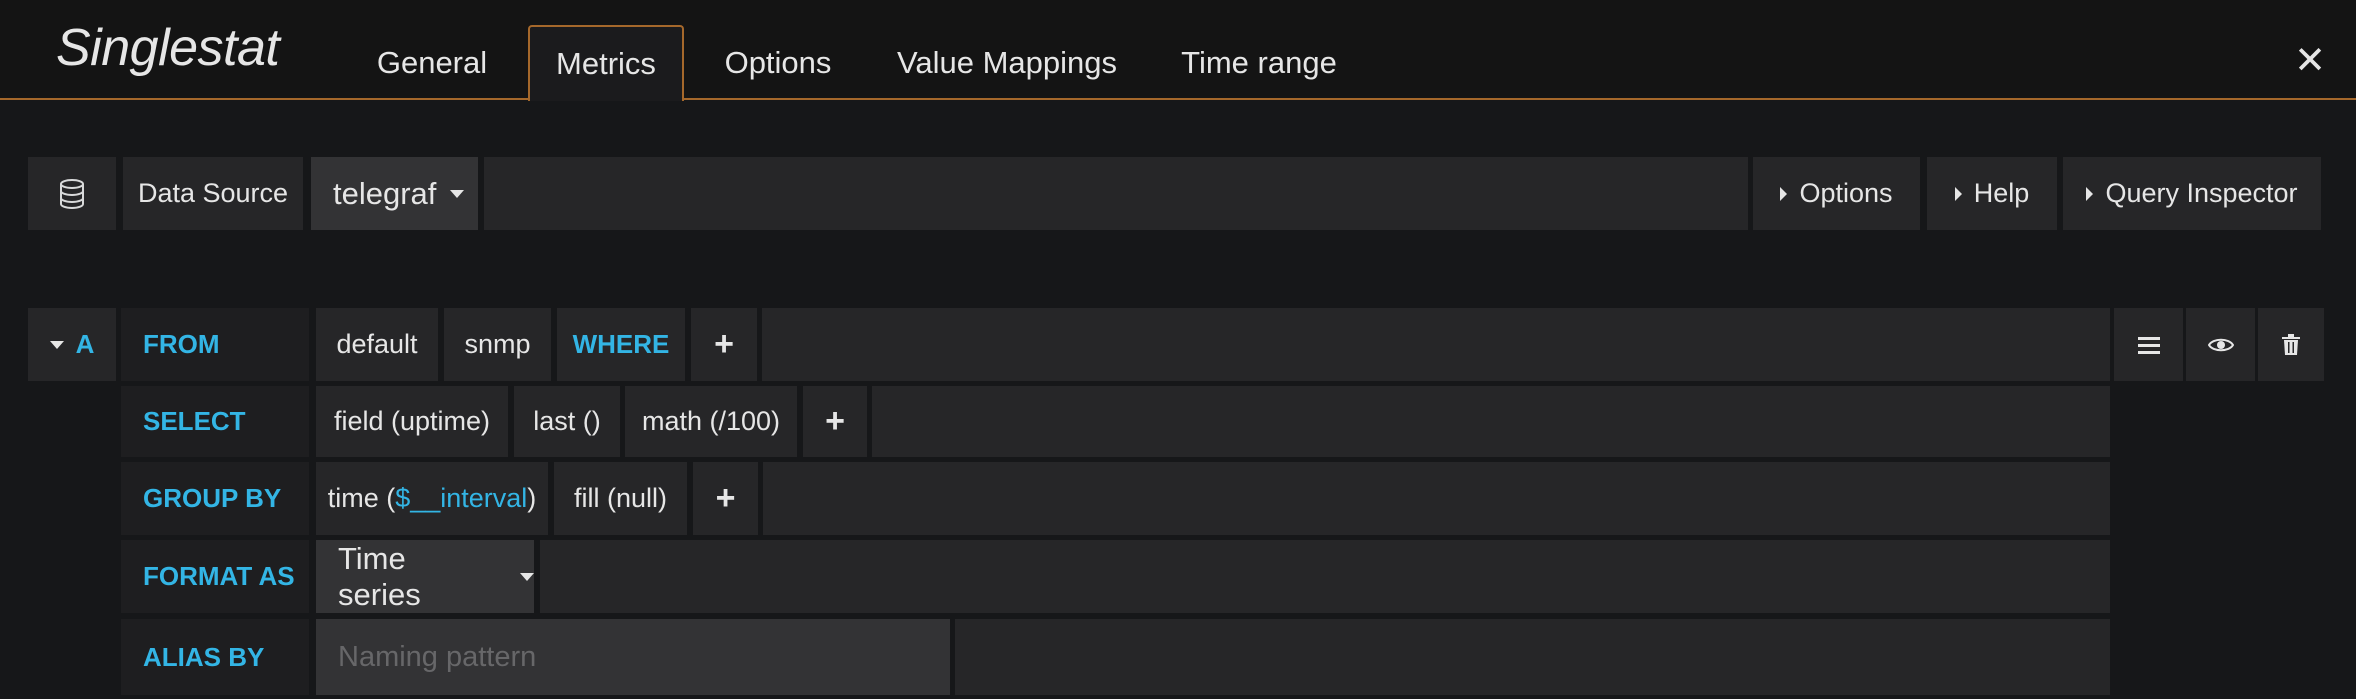 The height and width of the screenshot is (699, 2356). I want to click on tab-metrics: Metrics, so click(606, 63).